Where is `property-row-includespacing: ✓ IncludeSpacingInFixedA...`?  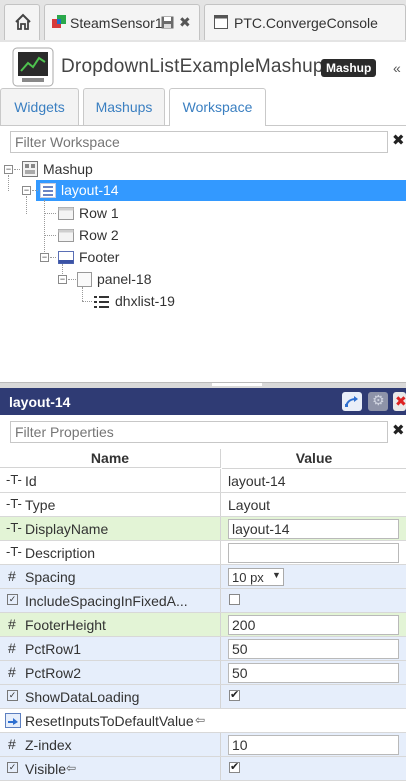 property-row-includespacing: ✓ IncludeSpacingInFixedA... is located at coordinates (203, 601).